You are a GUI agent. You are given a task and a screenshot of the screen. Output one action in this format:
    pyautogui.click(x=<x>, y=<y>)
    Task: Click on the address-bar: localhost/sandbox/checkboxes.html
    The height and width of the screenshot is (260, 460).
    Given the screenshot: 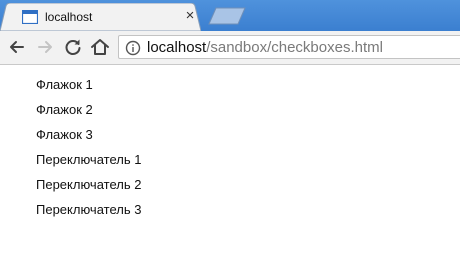 What is the action you would take?
    pyautogui.click(x=289, y=47)
    